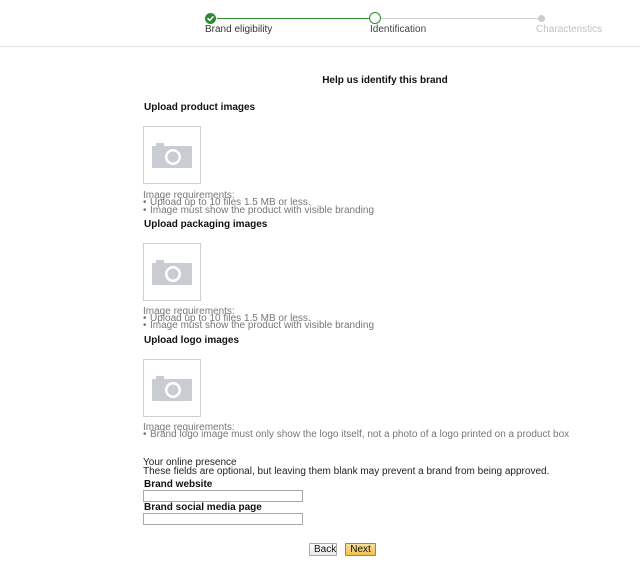 The height and width of the screenshot is (572, 640). What do you see at coordinates (178, 484) in the screenshot?
I see `brand-website-label: Brand website` at bounding box center [178, 484].